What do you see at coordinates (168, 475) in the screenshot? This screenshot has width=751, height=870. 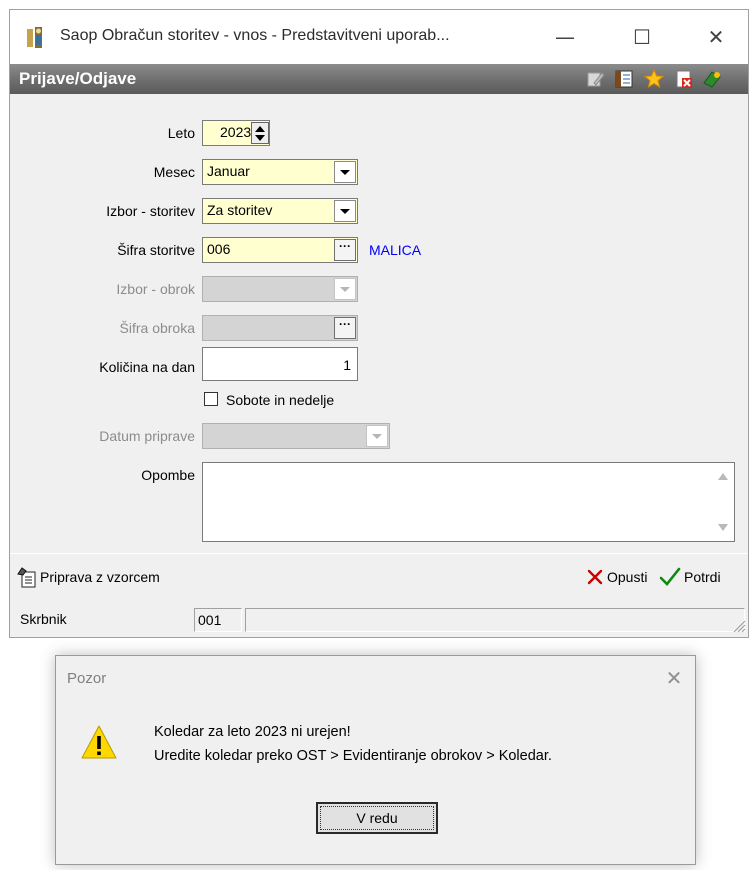 I see `opombe-label: Opombe` at bounding box center [168, 475].